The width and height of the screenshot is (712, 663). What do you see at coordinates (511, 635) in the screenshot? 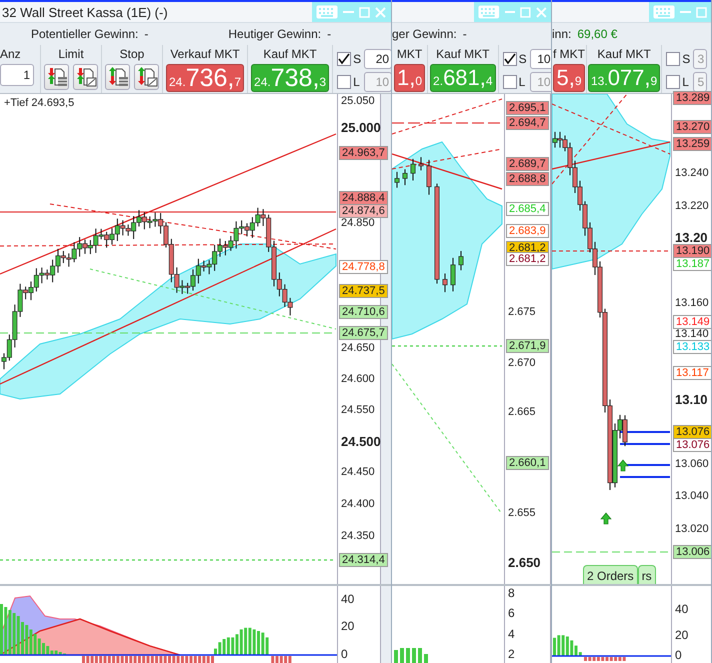
I see `axis-label: 4` at bounding box center [511, 635].